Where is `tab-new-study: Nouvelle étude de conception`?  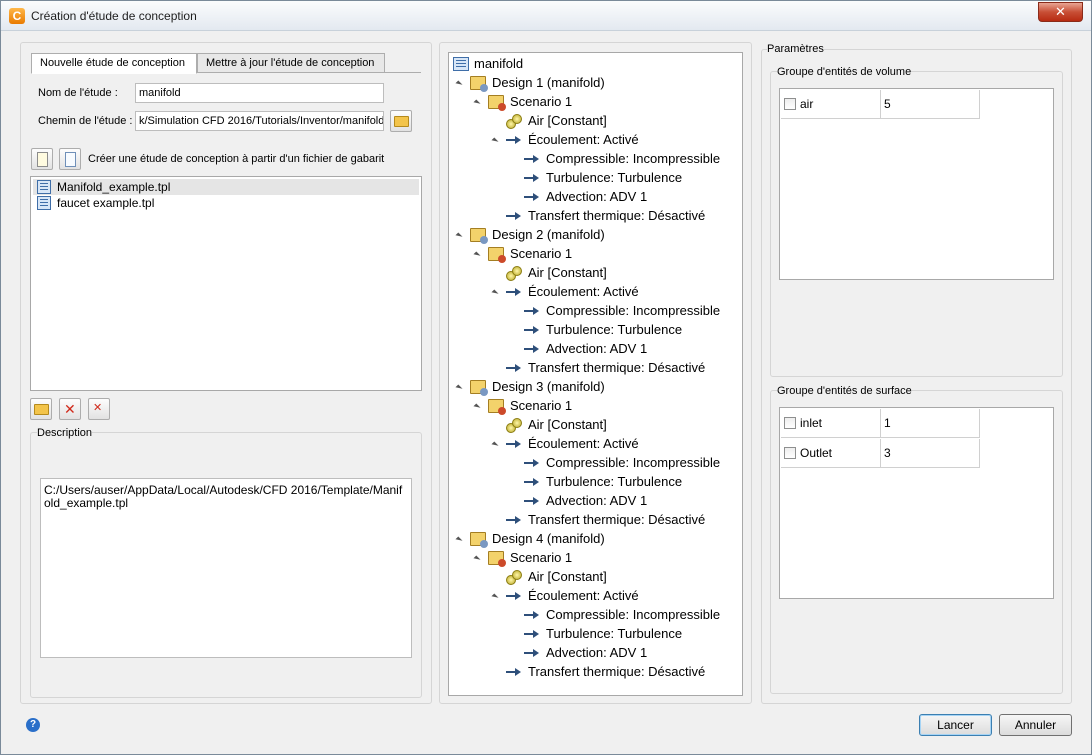 tab-new-study: Nouvelle étude de conception is located at coordinates (114, 63).